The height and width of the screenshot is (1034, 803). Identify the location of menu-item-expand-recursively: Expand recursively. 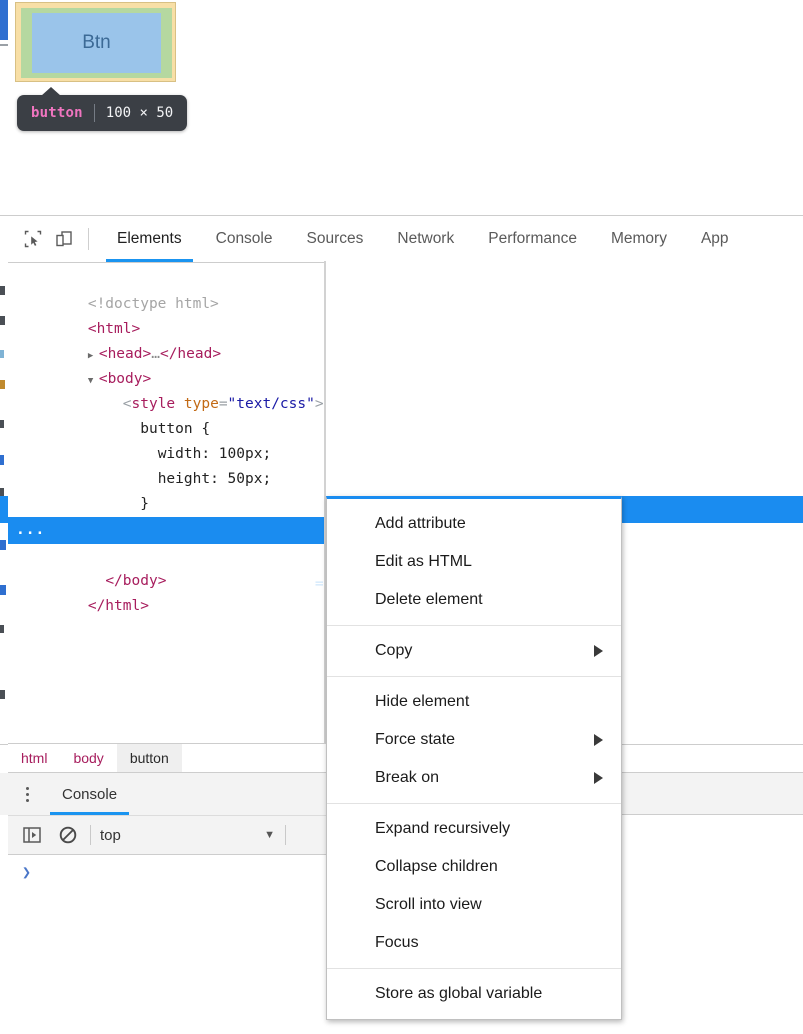
(474, 829).